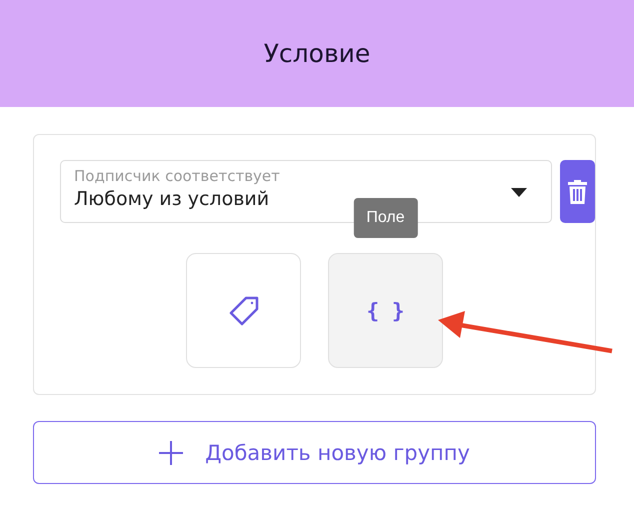 The width and height of the screenshot is (634, 508). I want to click on page-title: Условие, so click(317, 53).